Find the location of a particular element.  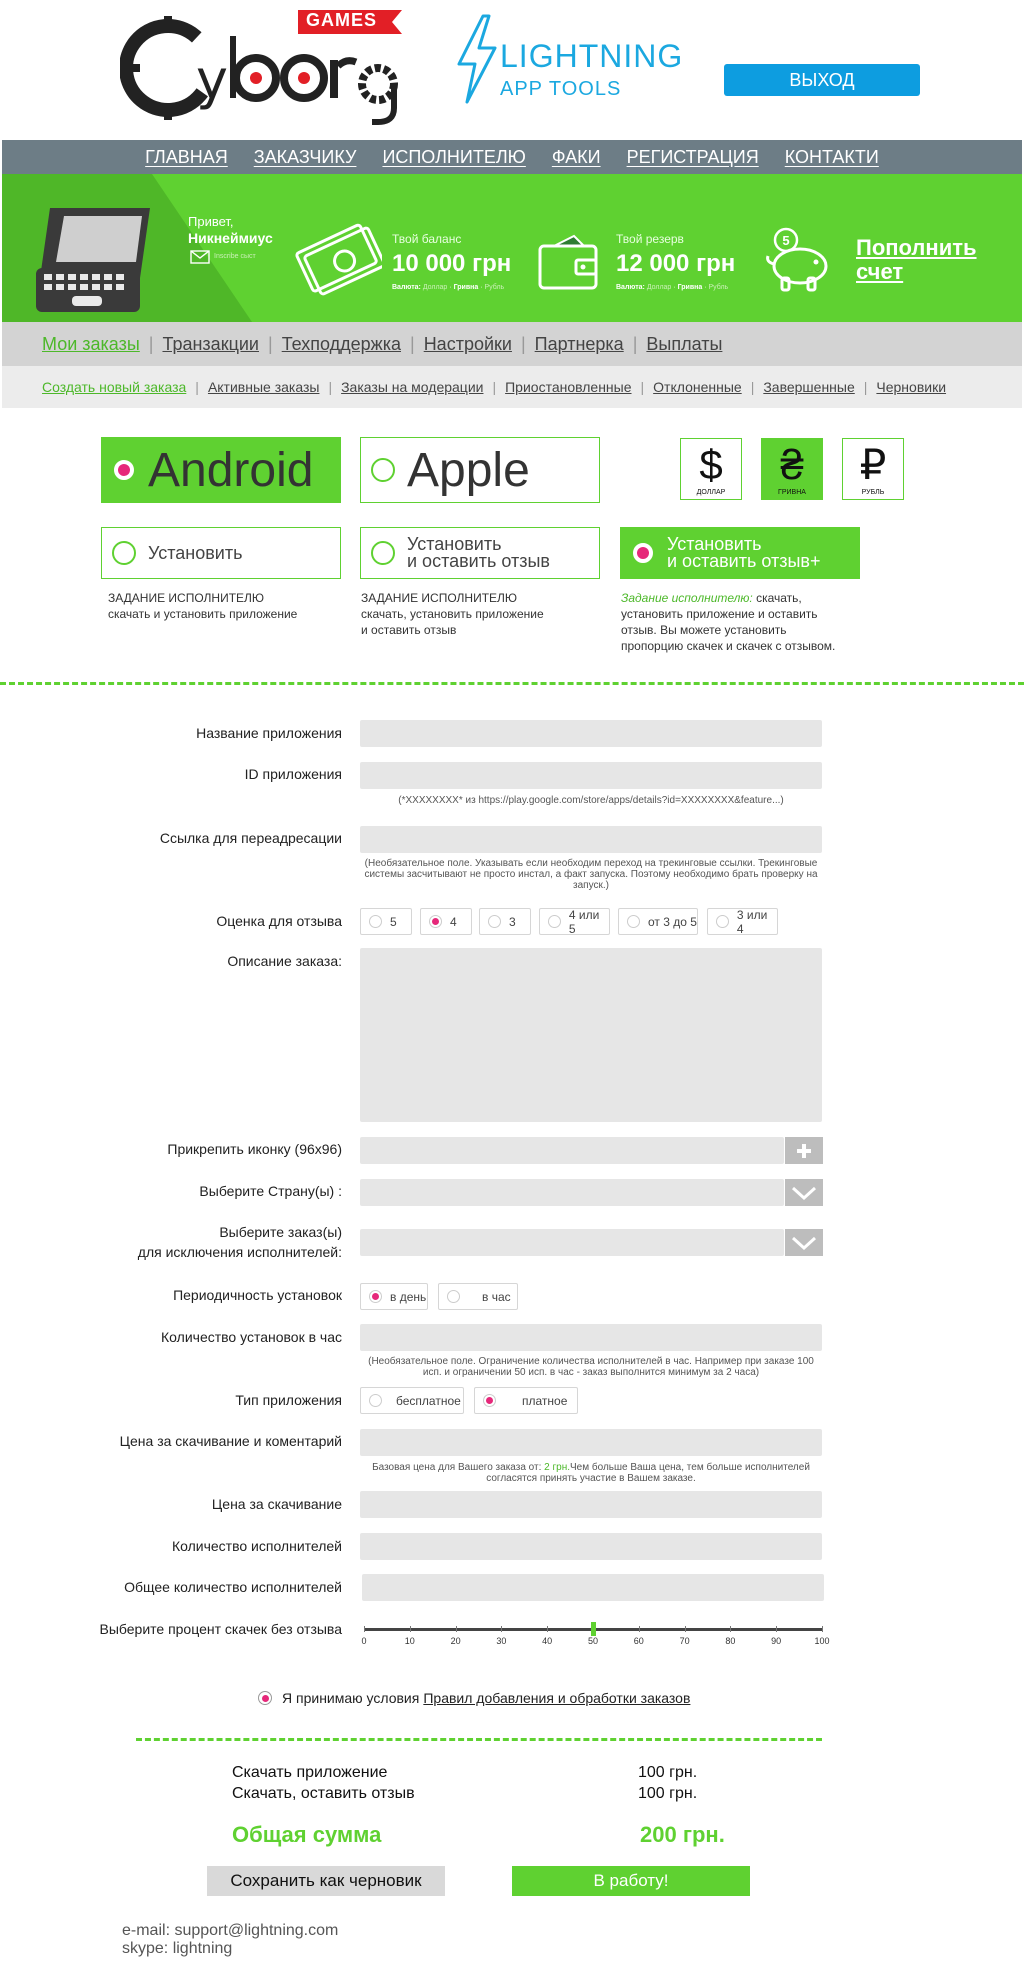

slider-tick-label: 10 is located at coordinates (409, 1641).